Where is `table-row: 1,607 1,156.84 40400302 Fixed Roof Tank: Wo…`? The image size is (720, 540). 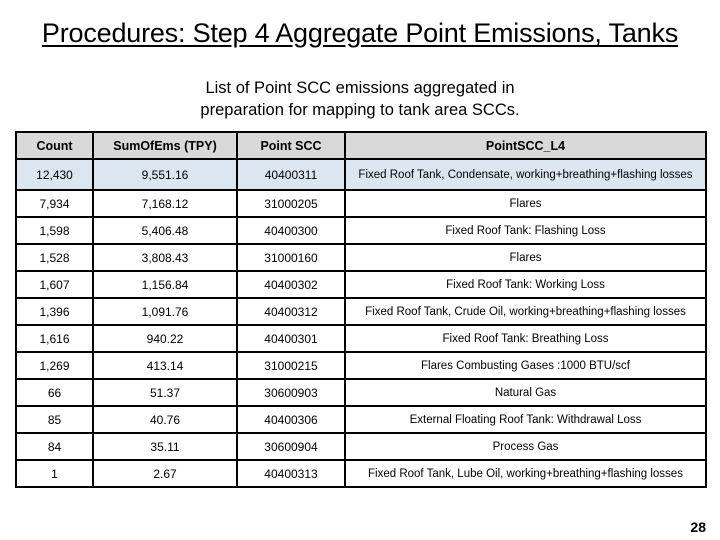 table-row: 1,607 1,156.84 40400302 Fixed Roof Tank: Wo… is located at coordinates (361, 284).